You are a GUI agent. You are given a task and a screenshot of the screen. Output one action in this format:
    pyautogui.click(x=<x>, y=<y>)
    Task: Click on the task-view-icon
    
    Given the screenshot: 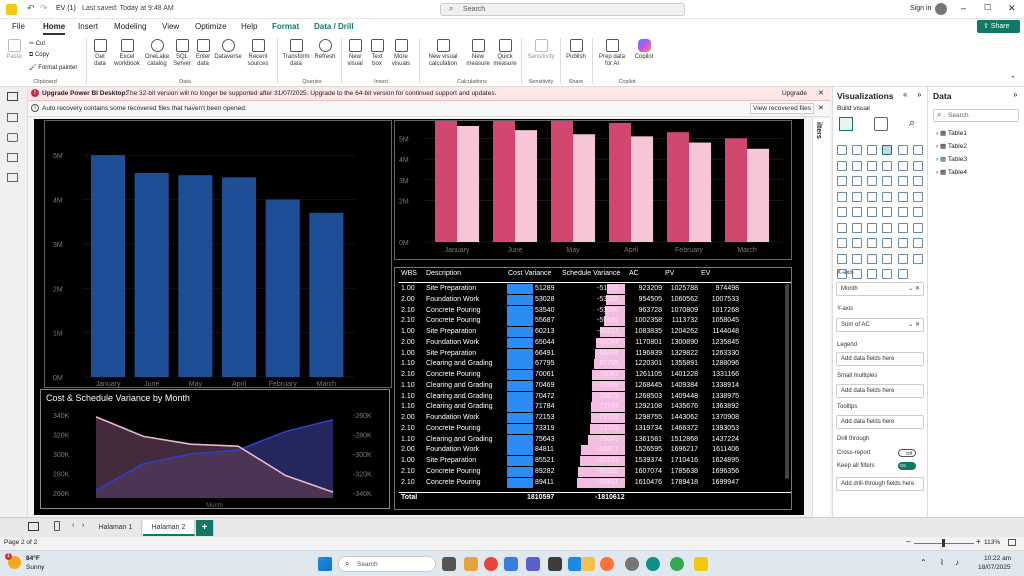 What is the action you would take?
    pyautogui.click(x=449, y=564)
    